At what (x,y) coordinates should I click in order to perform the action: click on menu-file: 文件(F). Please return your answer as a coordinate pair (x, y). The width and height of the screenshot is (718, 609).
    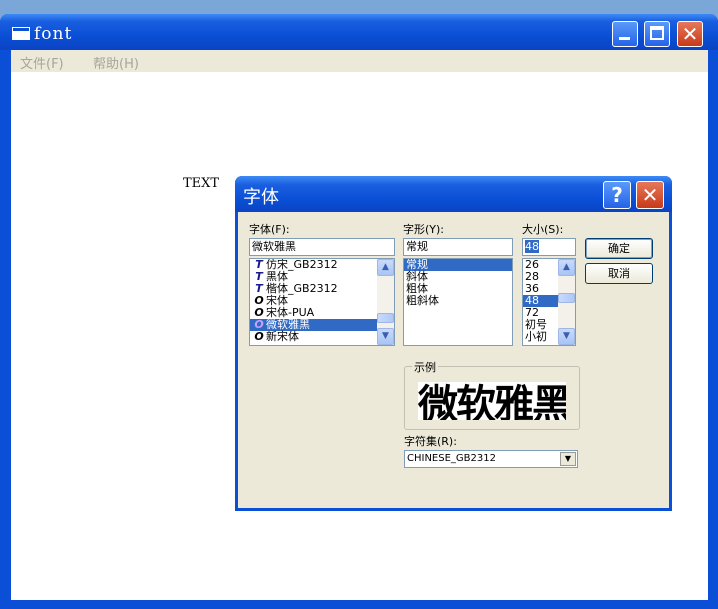
    Looking at the image, I should click on (42, 62).